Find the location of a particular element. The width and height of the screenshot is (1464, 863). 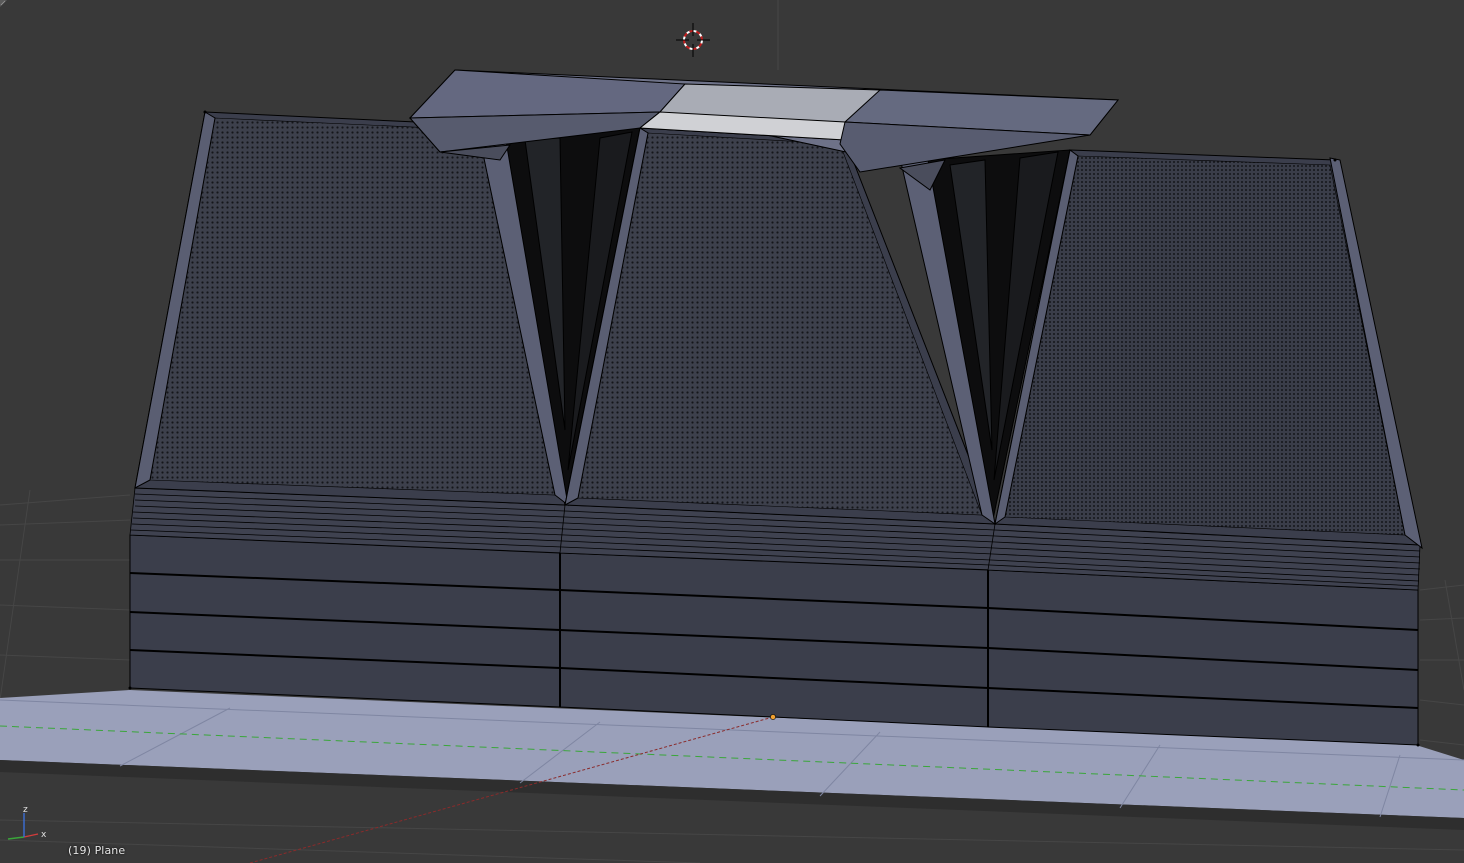

axis-gizmo-icon: x z is located at coordinates (27, 822).